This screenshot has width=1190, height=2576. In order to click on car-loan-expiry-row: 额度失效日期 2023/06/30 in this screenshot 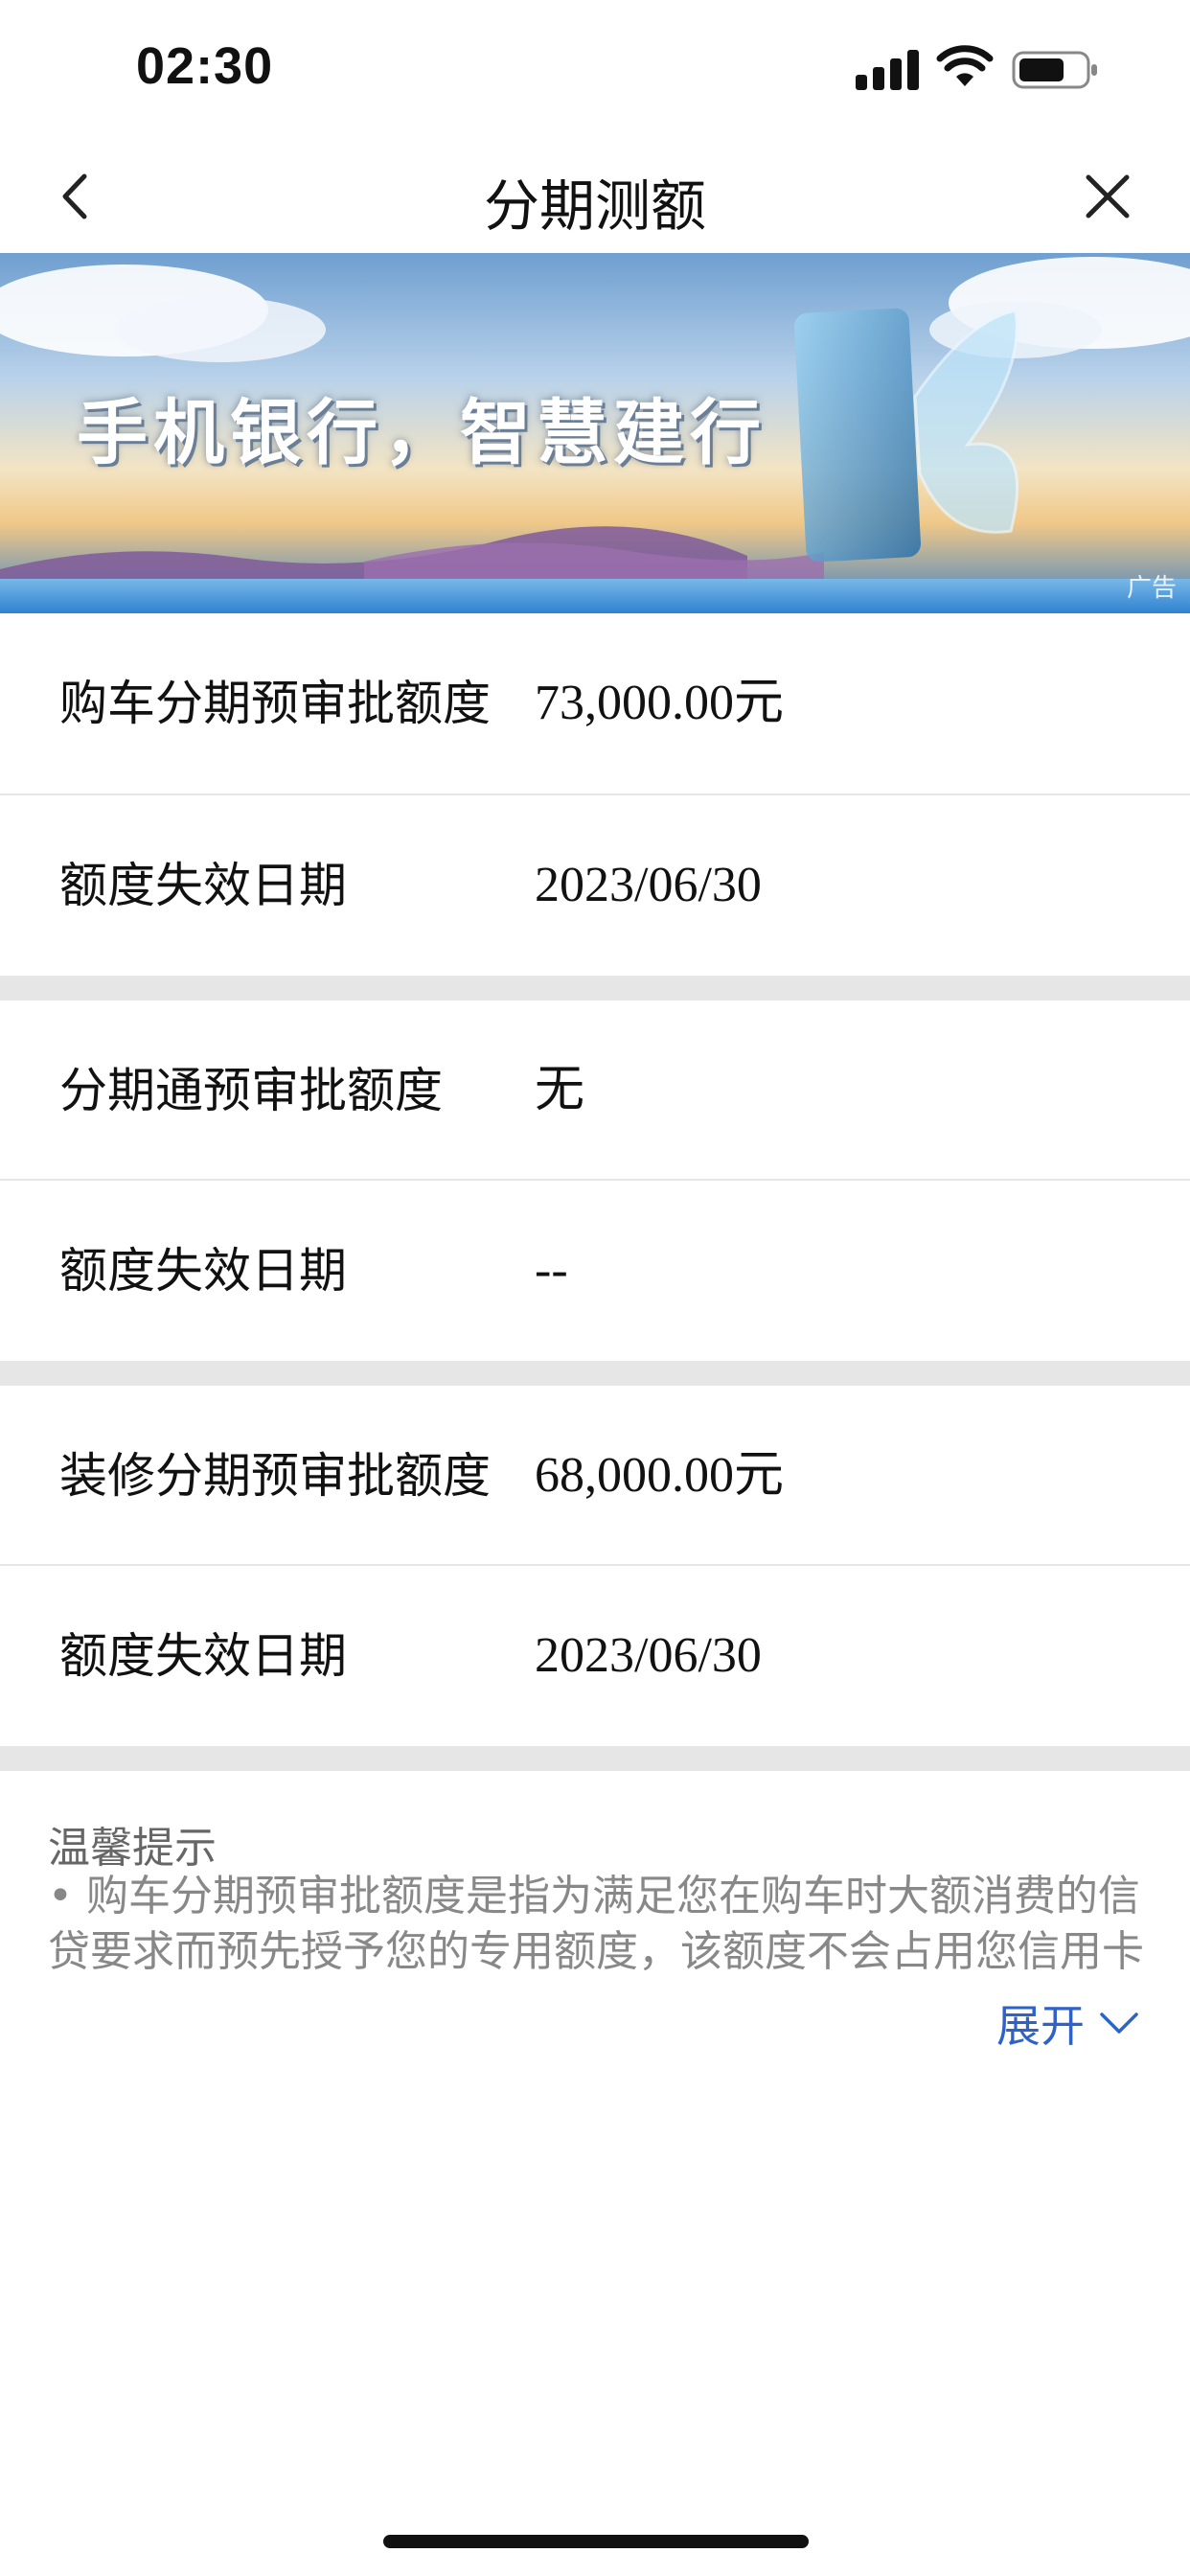, I will do `click(595, 885)`.